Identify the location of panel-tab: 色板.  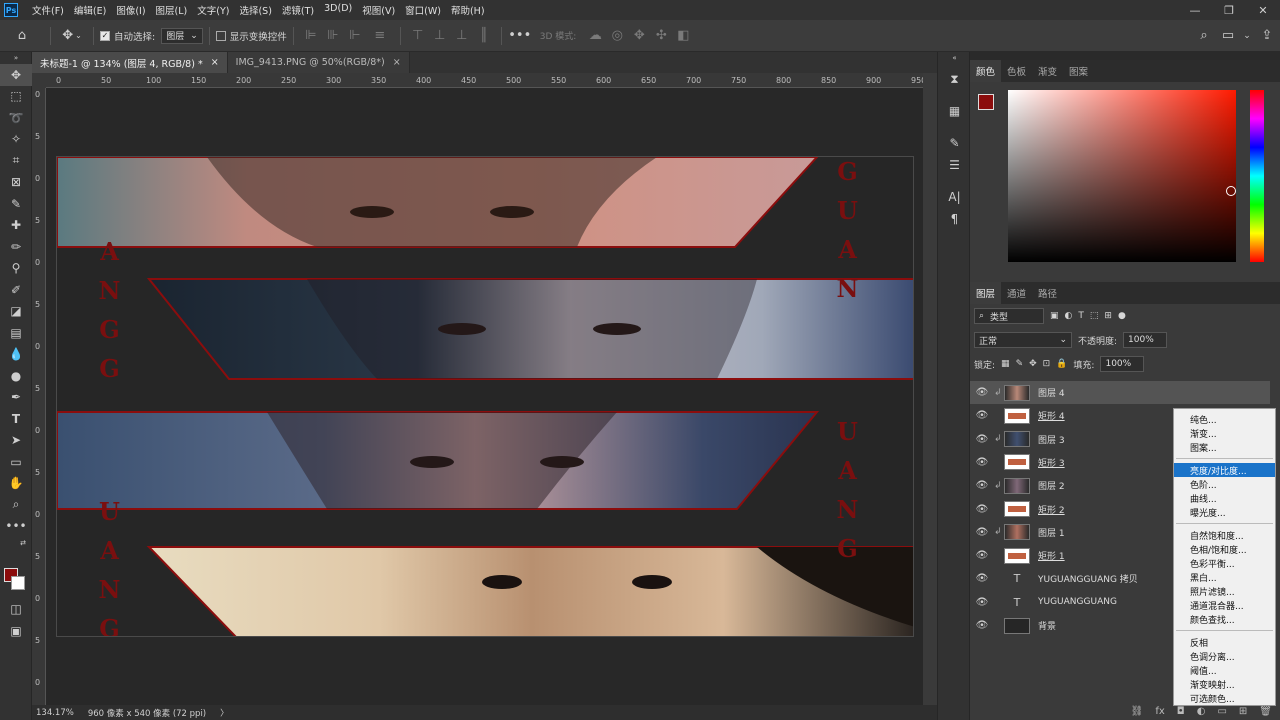
(1016, 71).